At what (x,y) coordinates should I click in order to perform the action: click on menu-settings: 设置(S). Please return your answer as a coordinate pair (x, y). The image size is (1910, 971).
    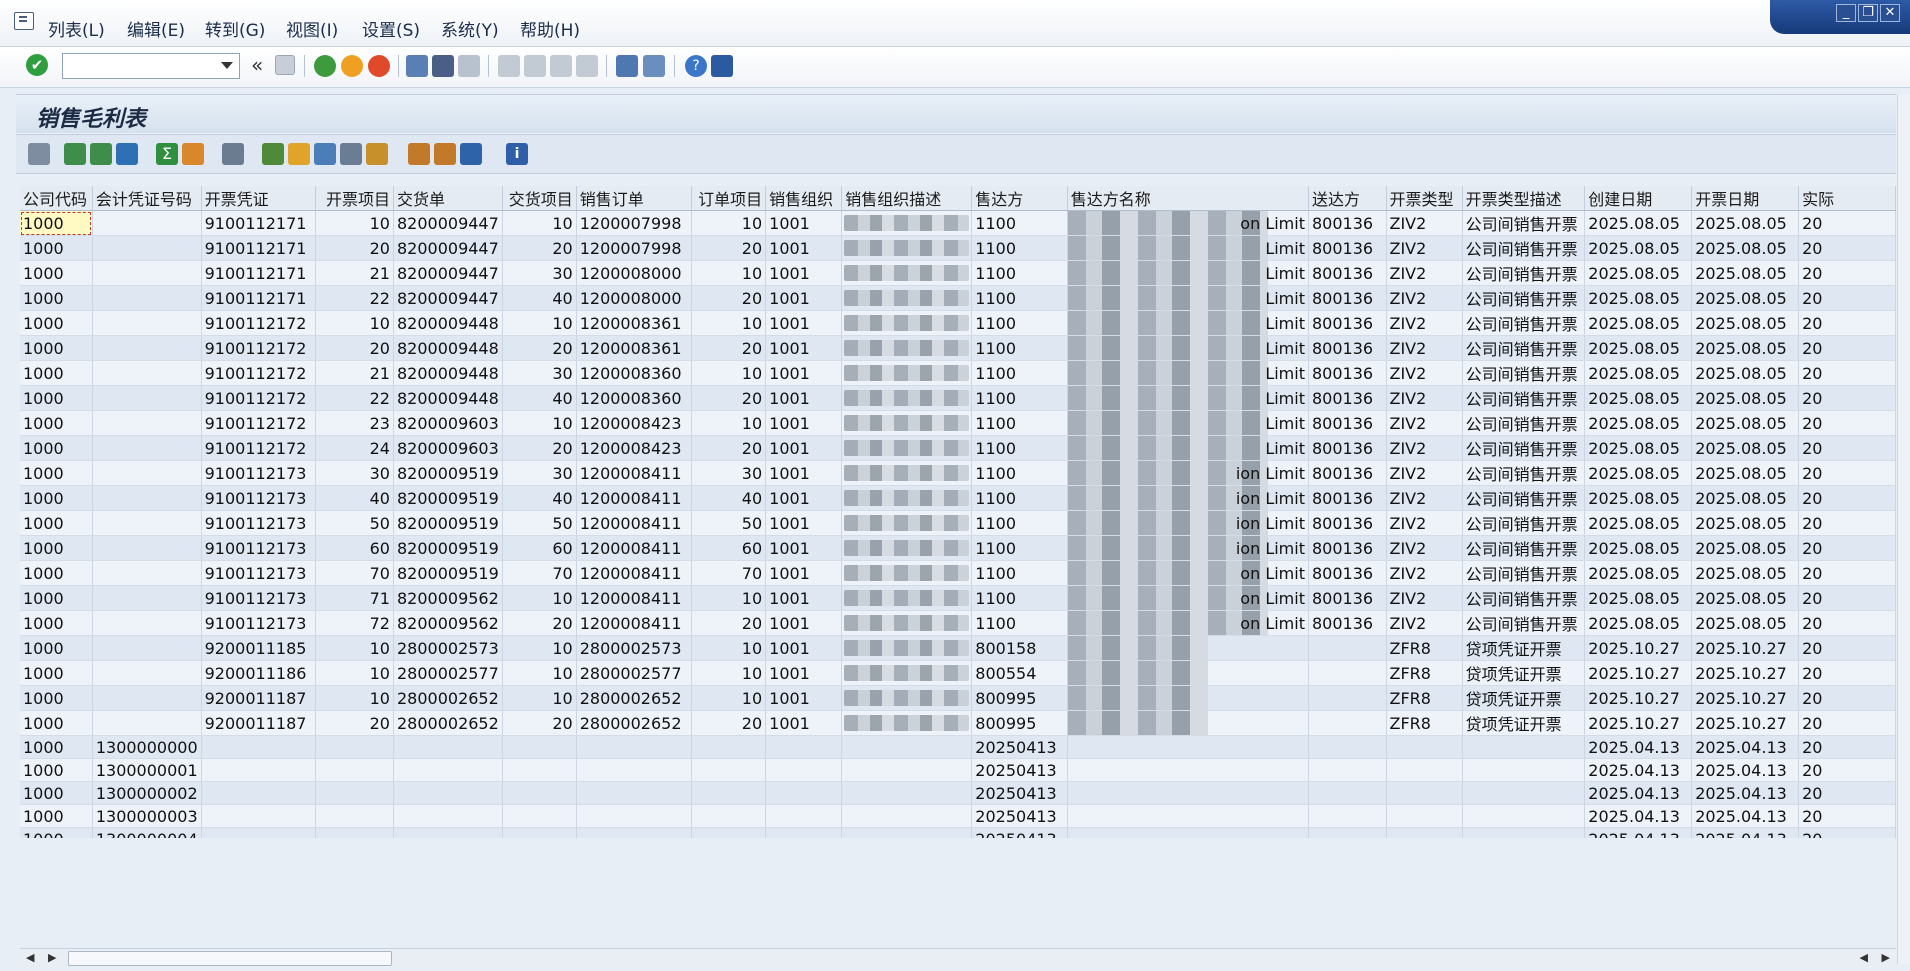
    Looking at the image, I should click on (391, 28).